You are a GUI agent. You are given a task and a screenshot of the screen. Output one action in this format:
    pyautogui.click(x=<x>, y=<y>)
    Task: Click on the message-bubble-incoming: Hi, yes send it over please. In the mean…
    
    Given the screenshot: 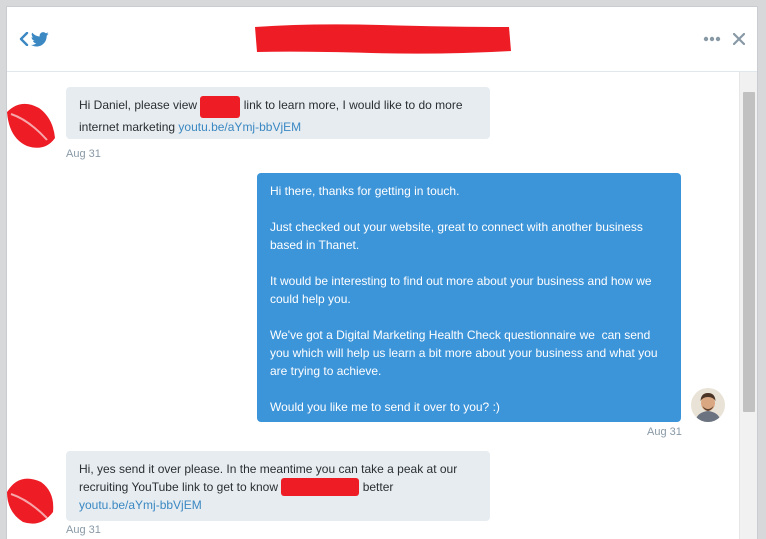 What is the action you would take?
    pyautogui.click(x=278, y=486)
    